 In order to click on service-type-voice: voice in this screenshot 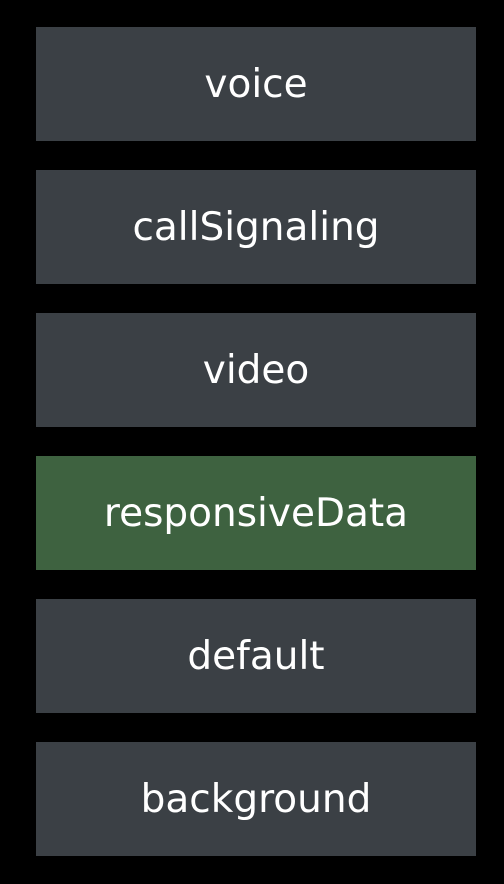, I will do `click(256, 84)`.